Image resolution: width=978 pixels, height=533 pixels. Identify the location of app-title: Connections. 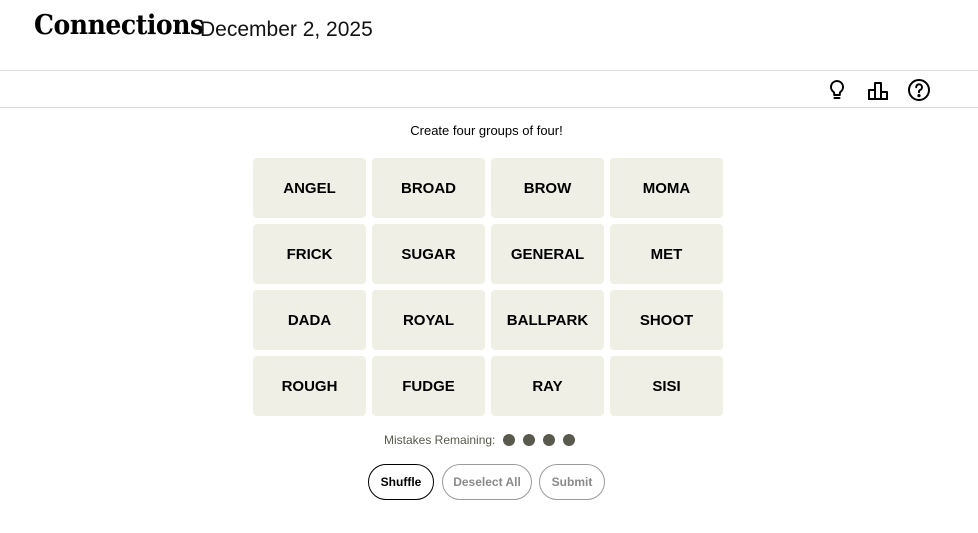
(119, 25).